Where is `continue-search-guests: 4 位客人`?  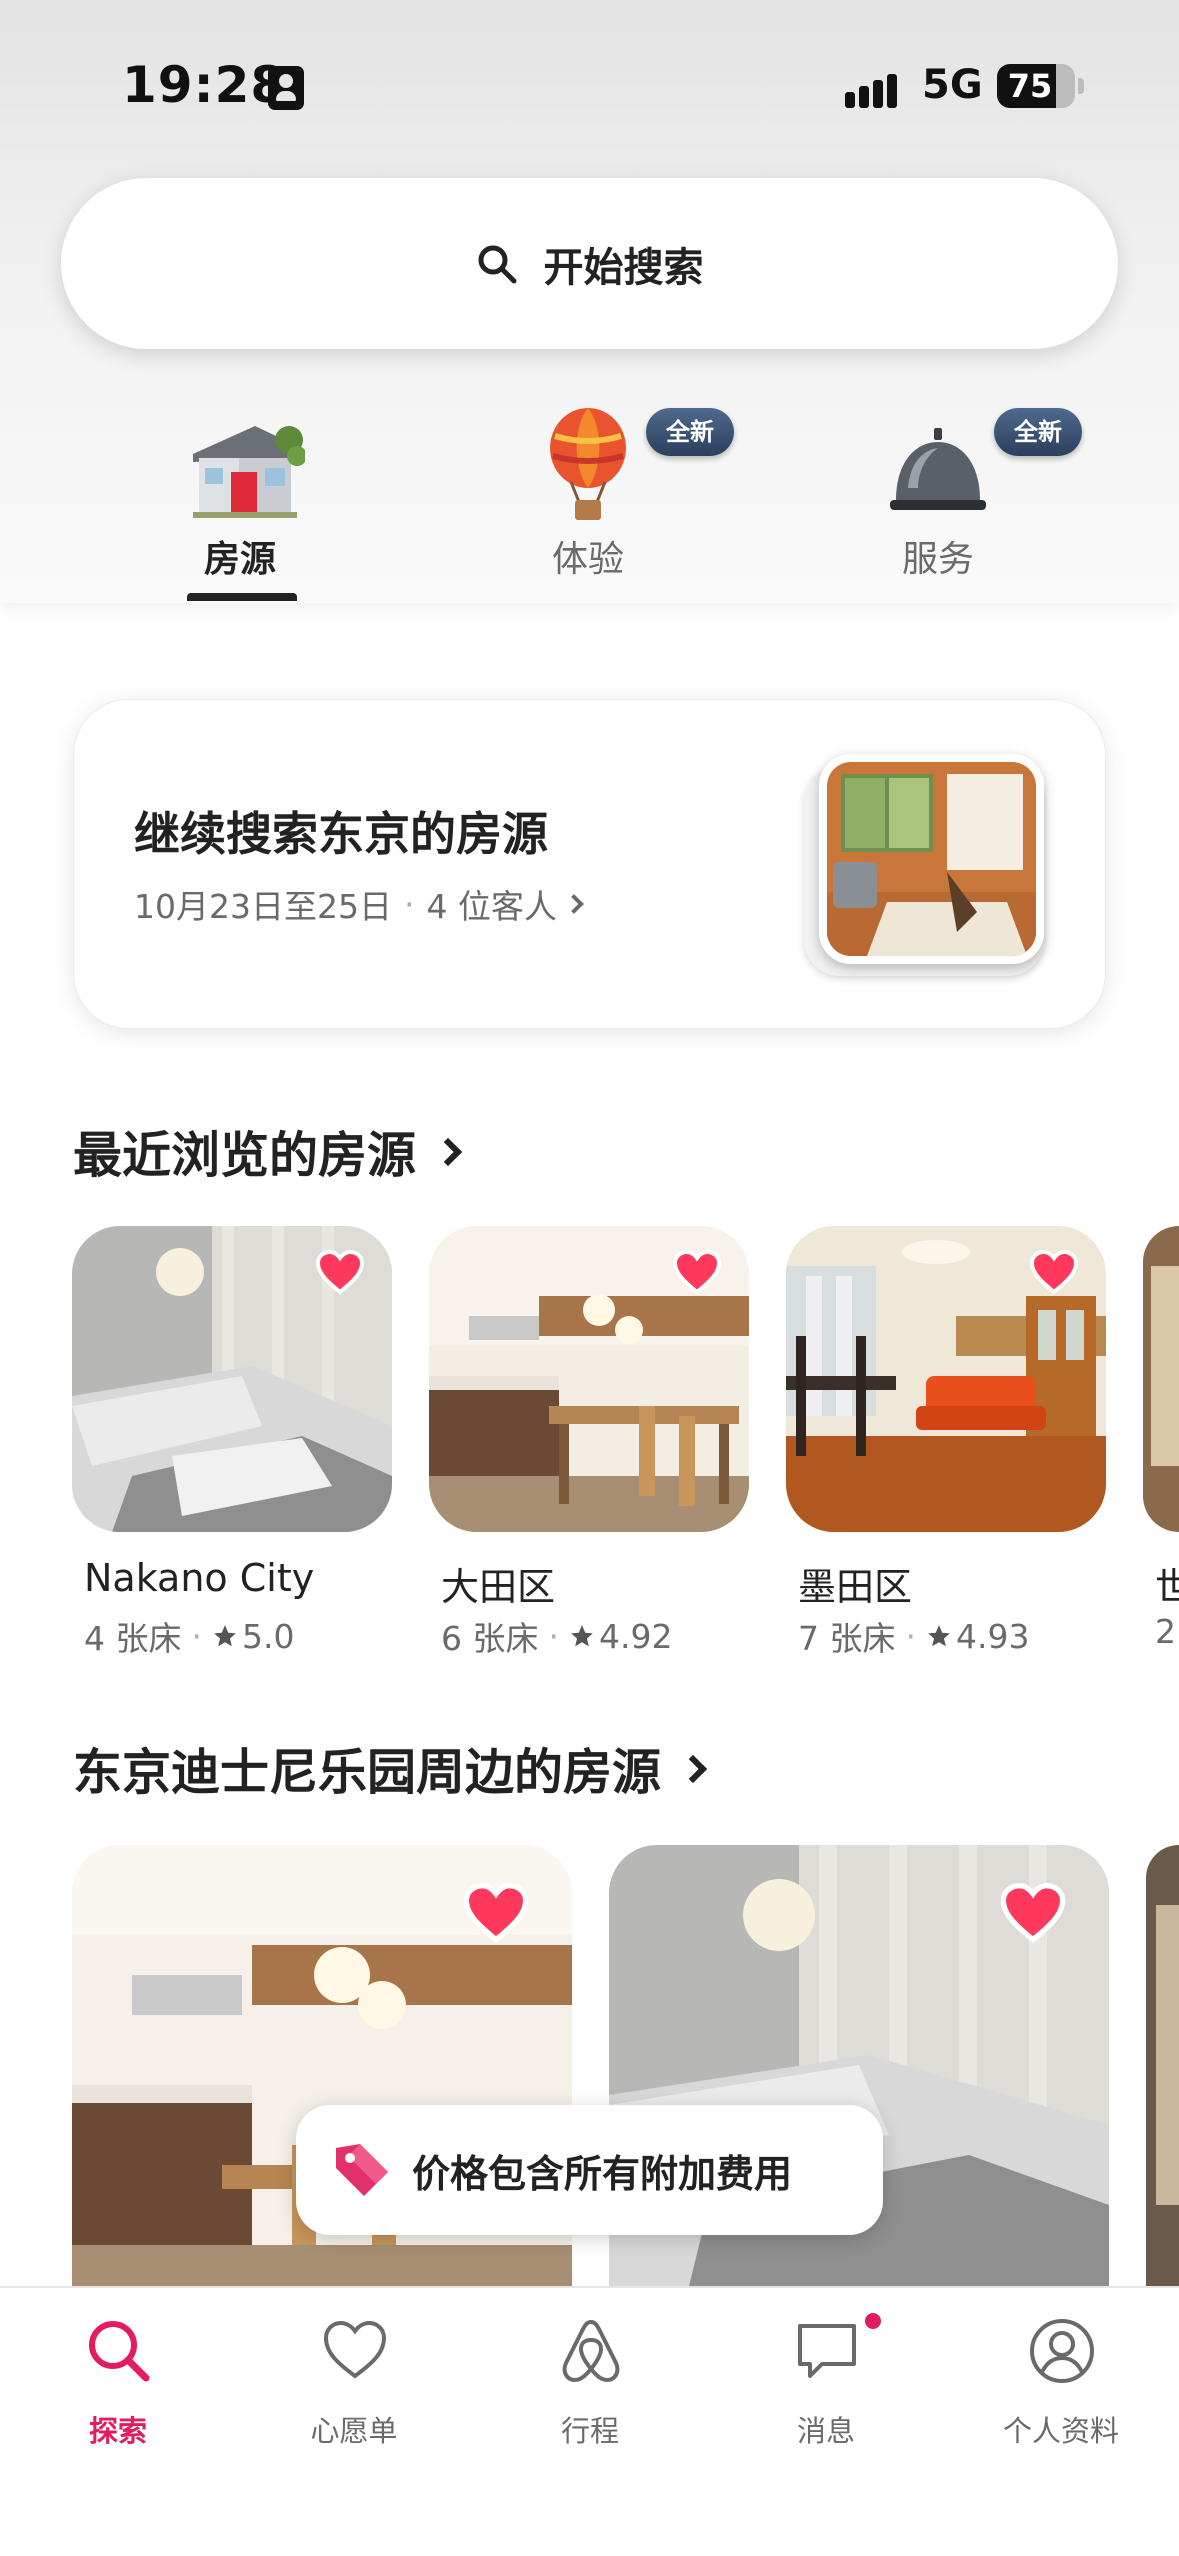 continue-search-guests: 4 位客人 is located at coordinates (491, 906).